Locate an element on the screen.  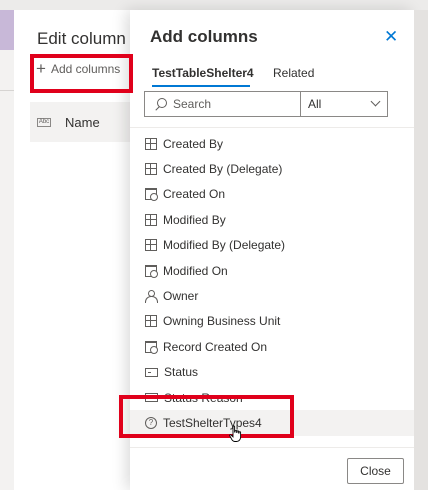
list-item: Created By (Delegate) is located at coordinates (272, 168).